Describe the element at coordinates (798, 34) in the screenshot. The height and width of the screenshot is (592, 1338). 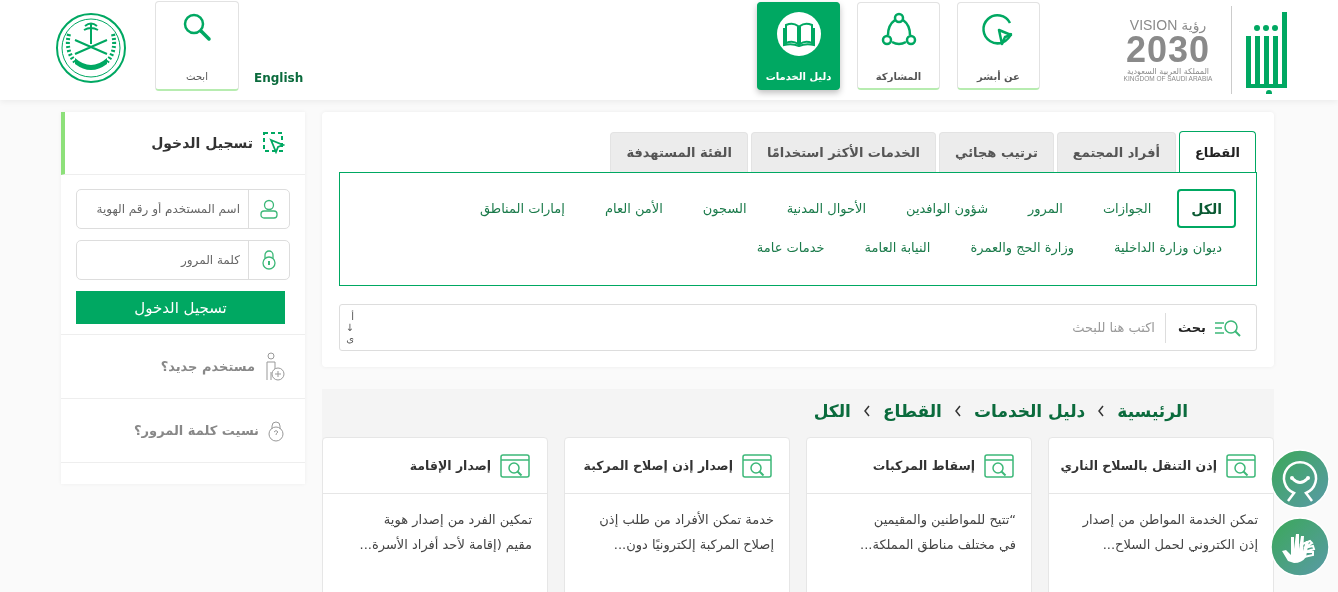
I see `book-icon` at that location.